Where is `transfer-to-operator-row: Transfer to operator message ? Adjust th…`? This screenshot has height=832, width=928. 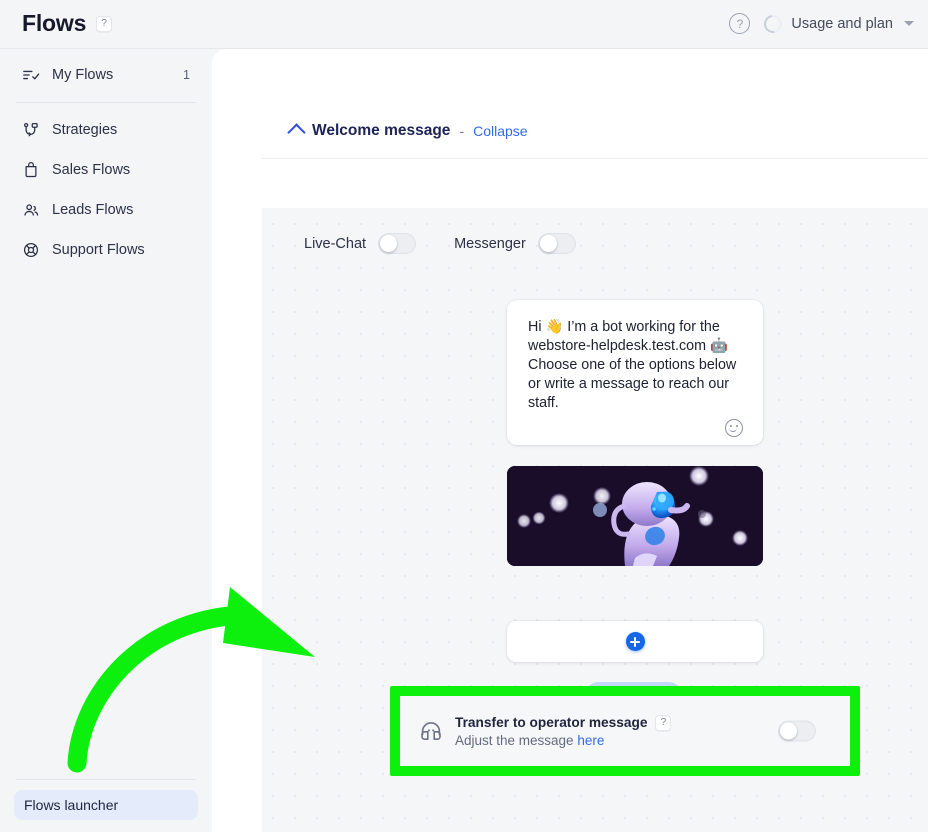 transfer-to-operator-row: Transfer to operator message ? Adjust th… is located at coordinates (625, 731).